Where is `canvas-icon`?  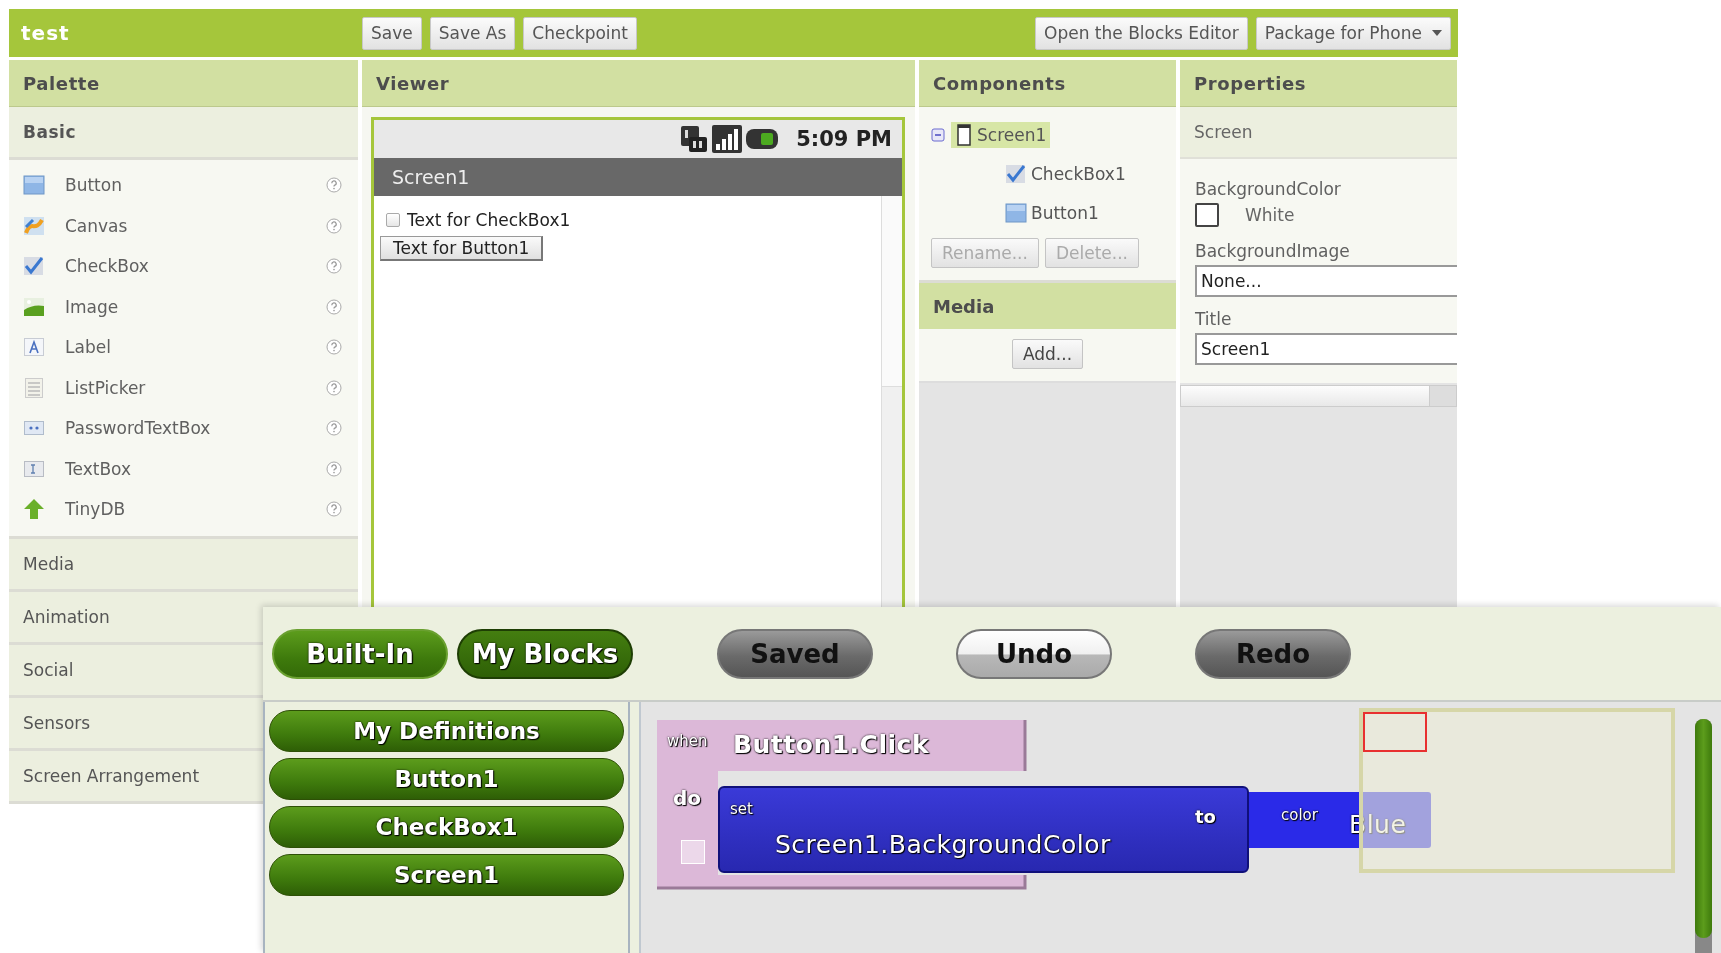
canvas-icon is located at coordinates (34, 225).